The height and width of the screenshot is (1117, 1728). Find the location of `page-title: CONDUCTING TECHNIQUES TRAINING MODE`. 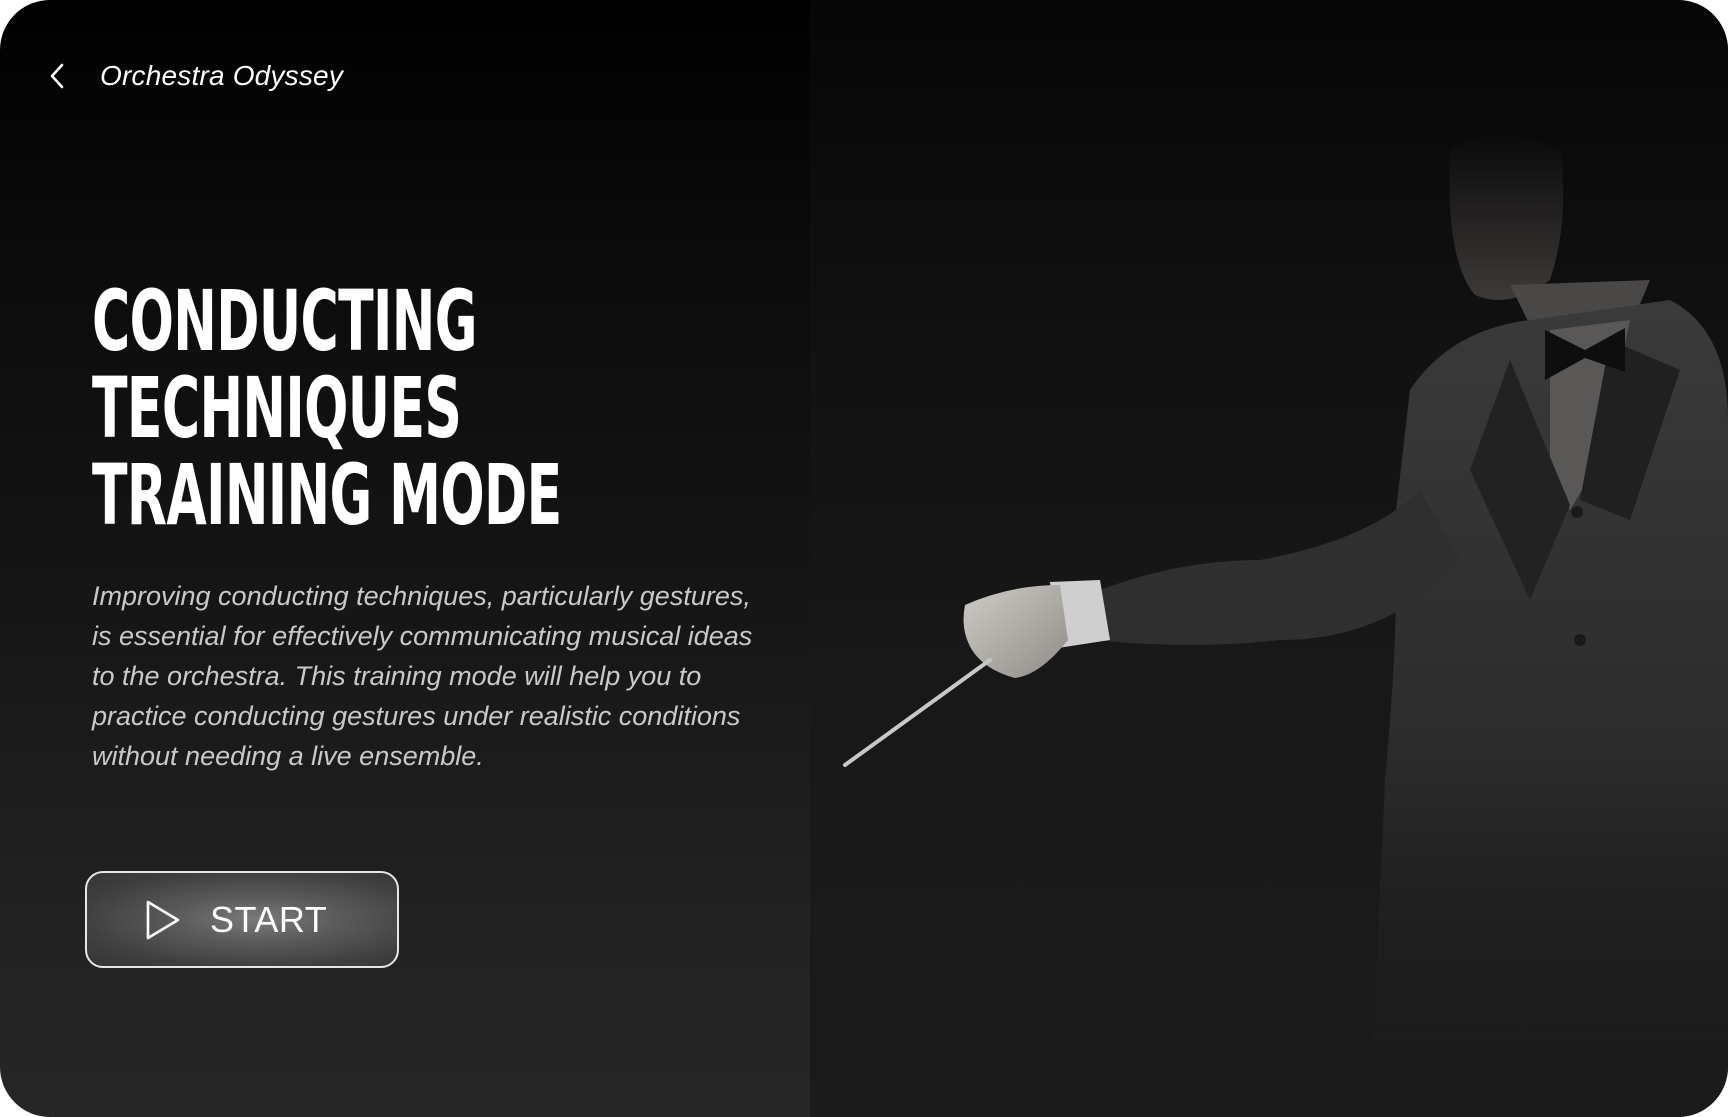

page-title: CONDUCTING TECHNIQUES TRAINING MODE is located at coordinates (327, 408).